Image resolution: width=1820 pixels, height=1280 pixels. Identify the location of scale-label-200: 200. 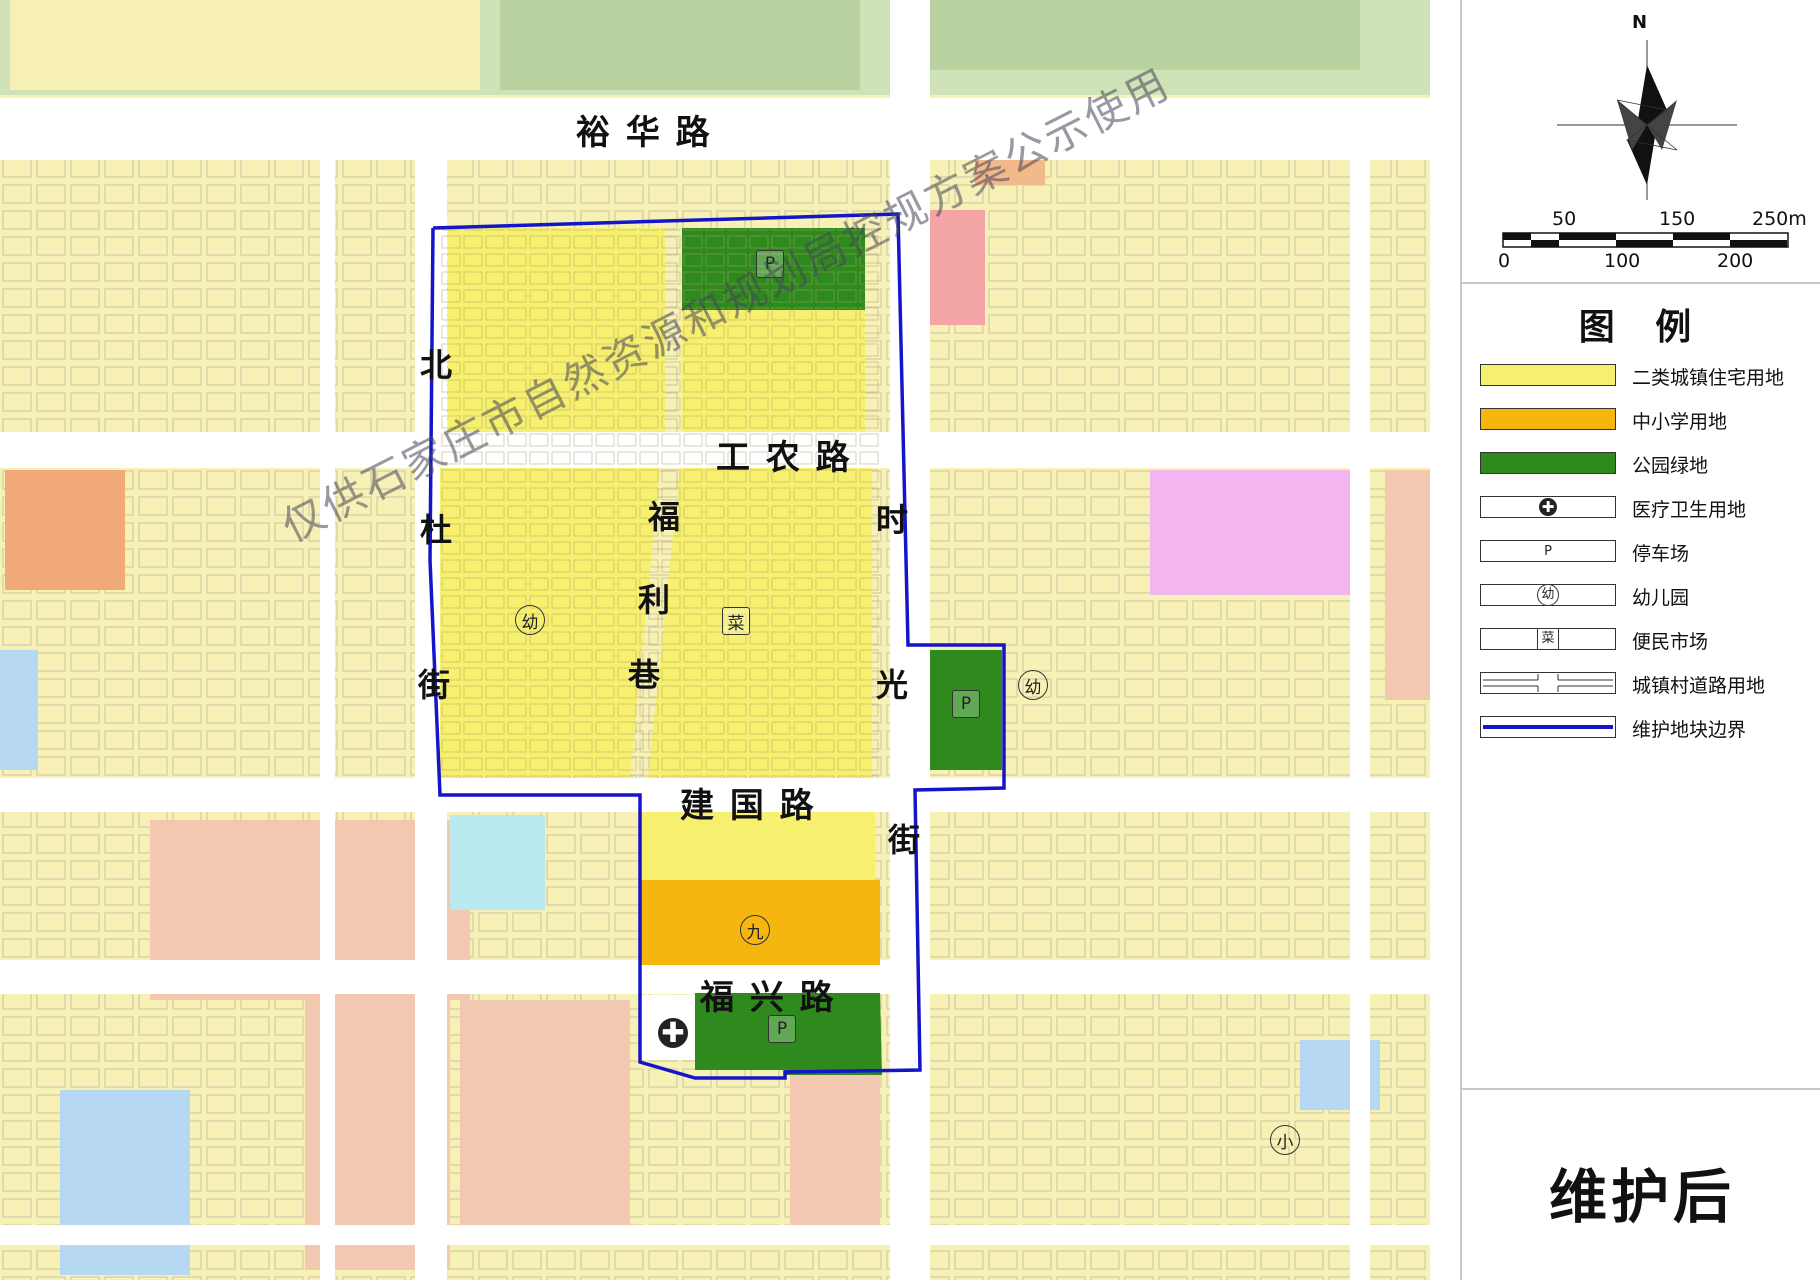
(1735, 261).